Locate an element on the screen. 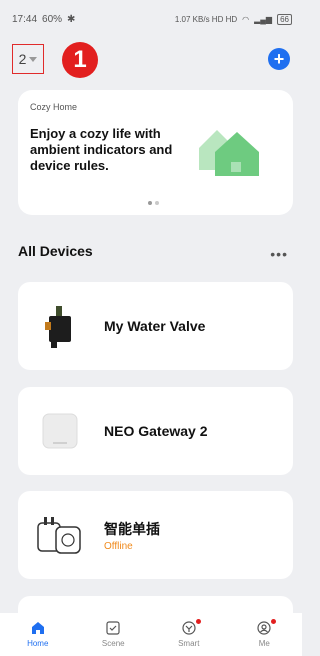 This screenshot has height=656, width=320. tab-scene: Scene is located at coordinates (113, 634).